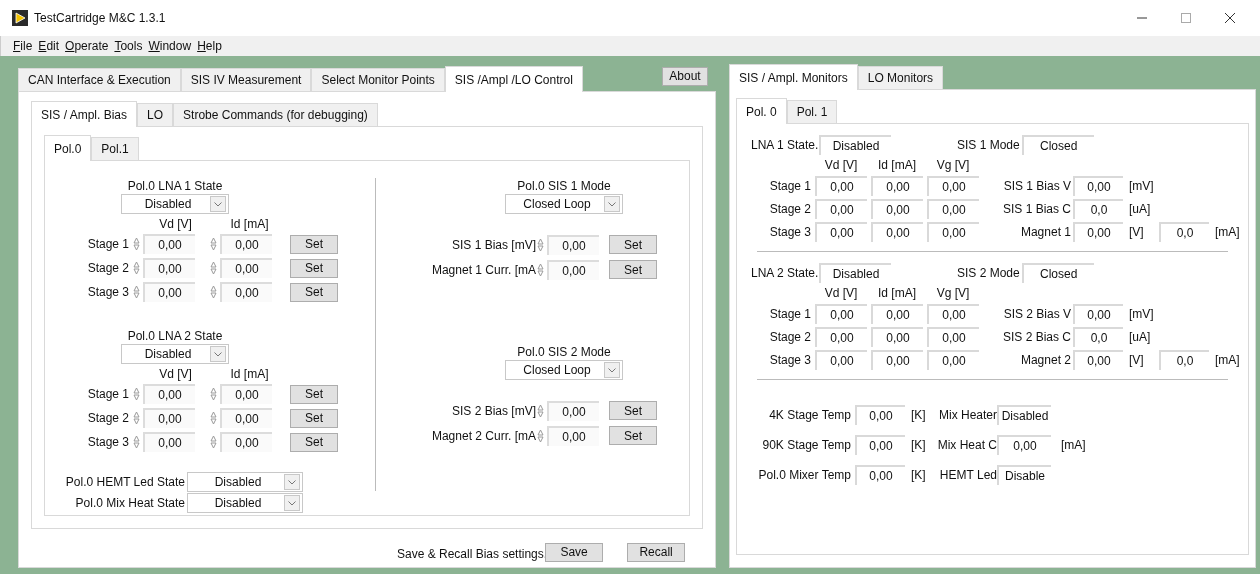 This screenshot has width=1260, height=574. What do you see at coordinates (988, 273) in the screenshot?
I see `field-label: SIS 2 Mode` at bounding box center [988, 273].